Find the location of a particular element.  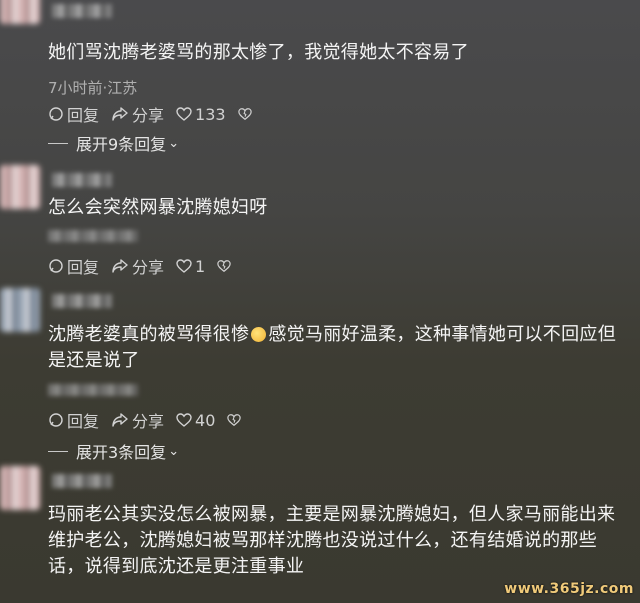

like-button: 1 is located at coordinates (190, 266).